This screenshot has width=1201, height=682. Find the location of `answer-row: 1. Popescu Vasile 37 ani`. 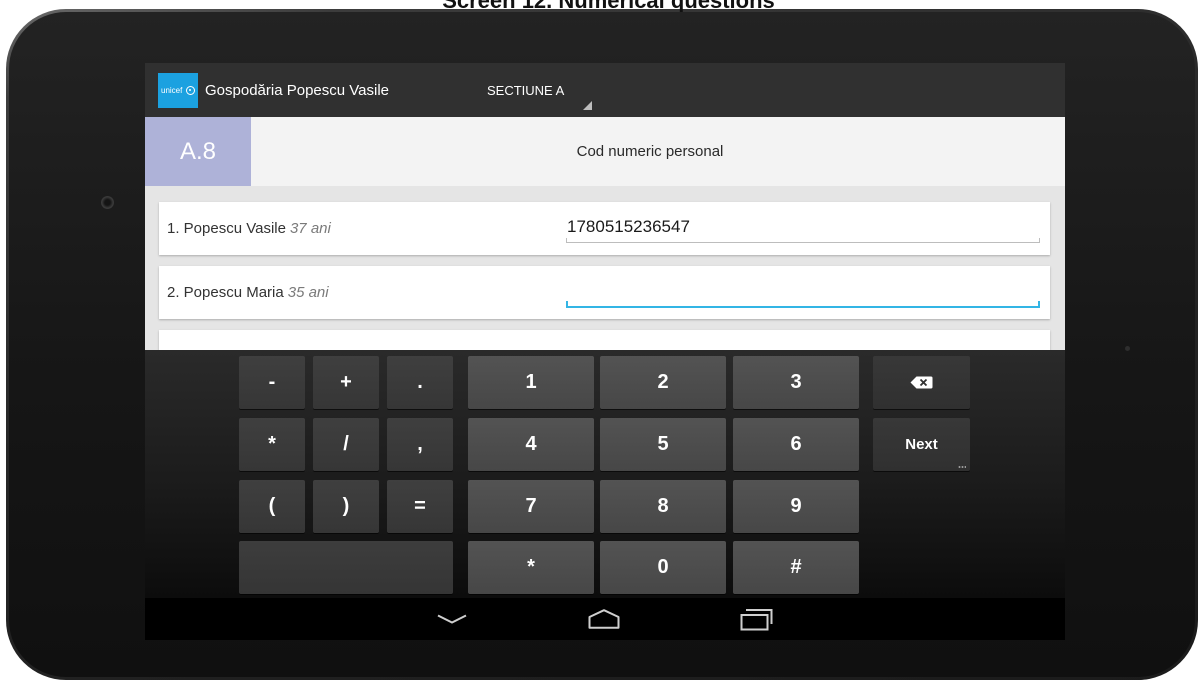

answer-row: 1. Popescu Vasile 37 ani is located at coordinates (604, 228).